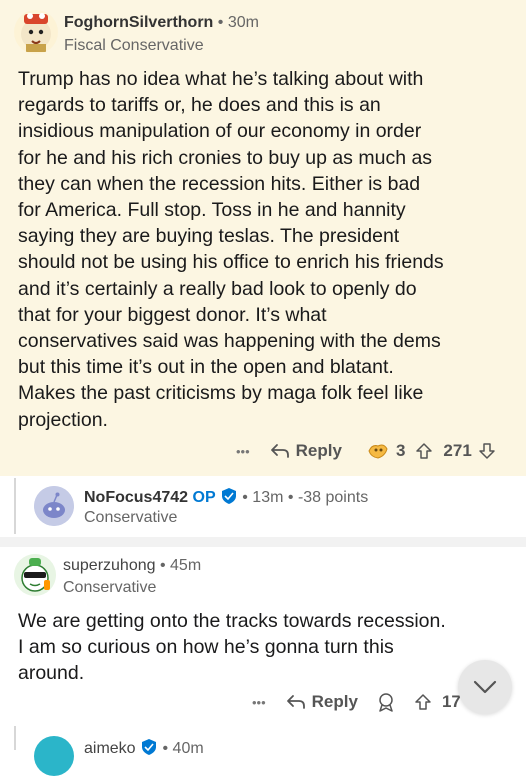  Describe the element at coordinates (263, 542) in the screenshot. I see `comment-divider` at that location.